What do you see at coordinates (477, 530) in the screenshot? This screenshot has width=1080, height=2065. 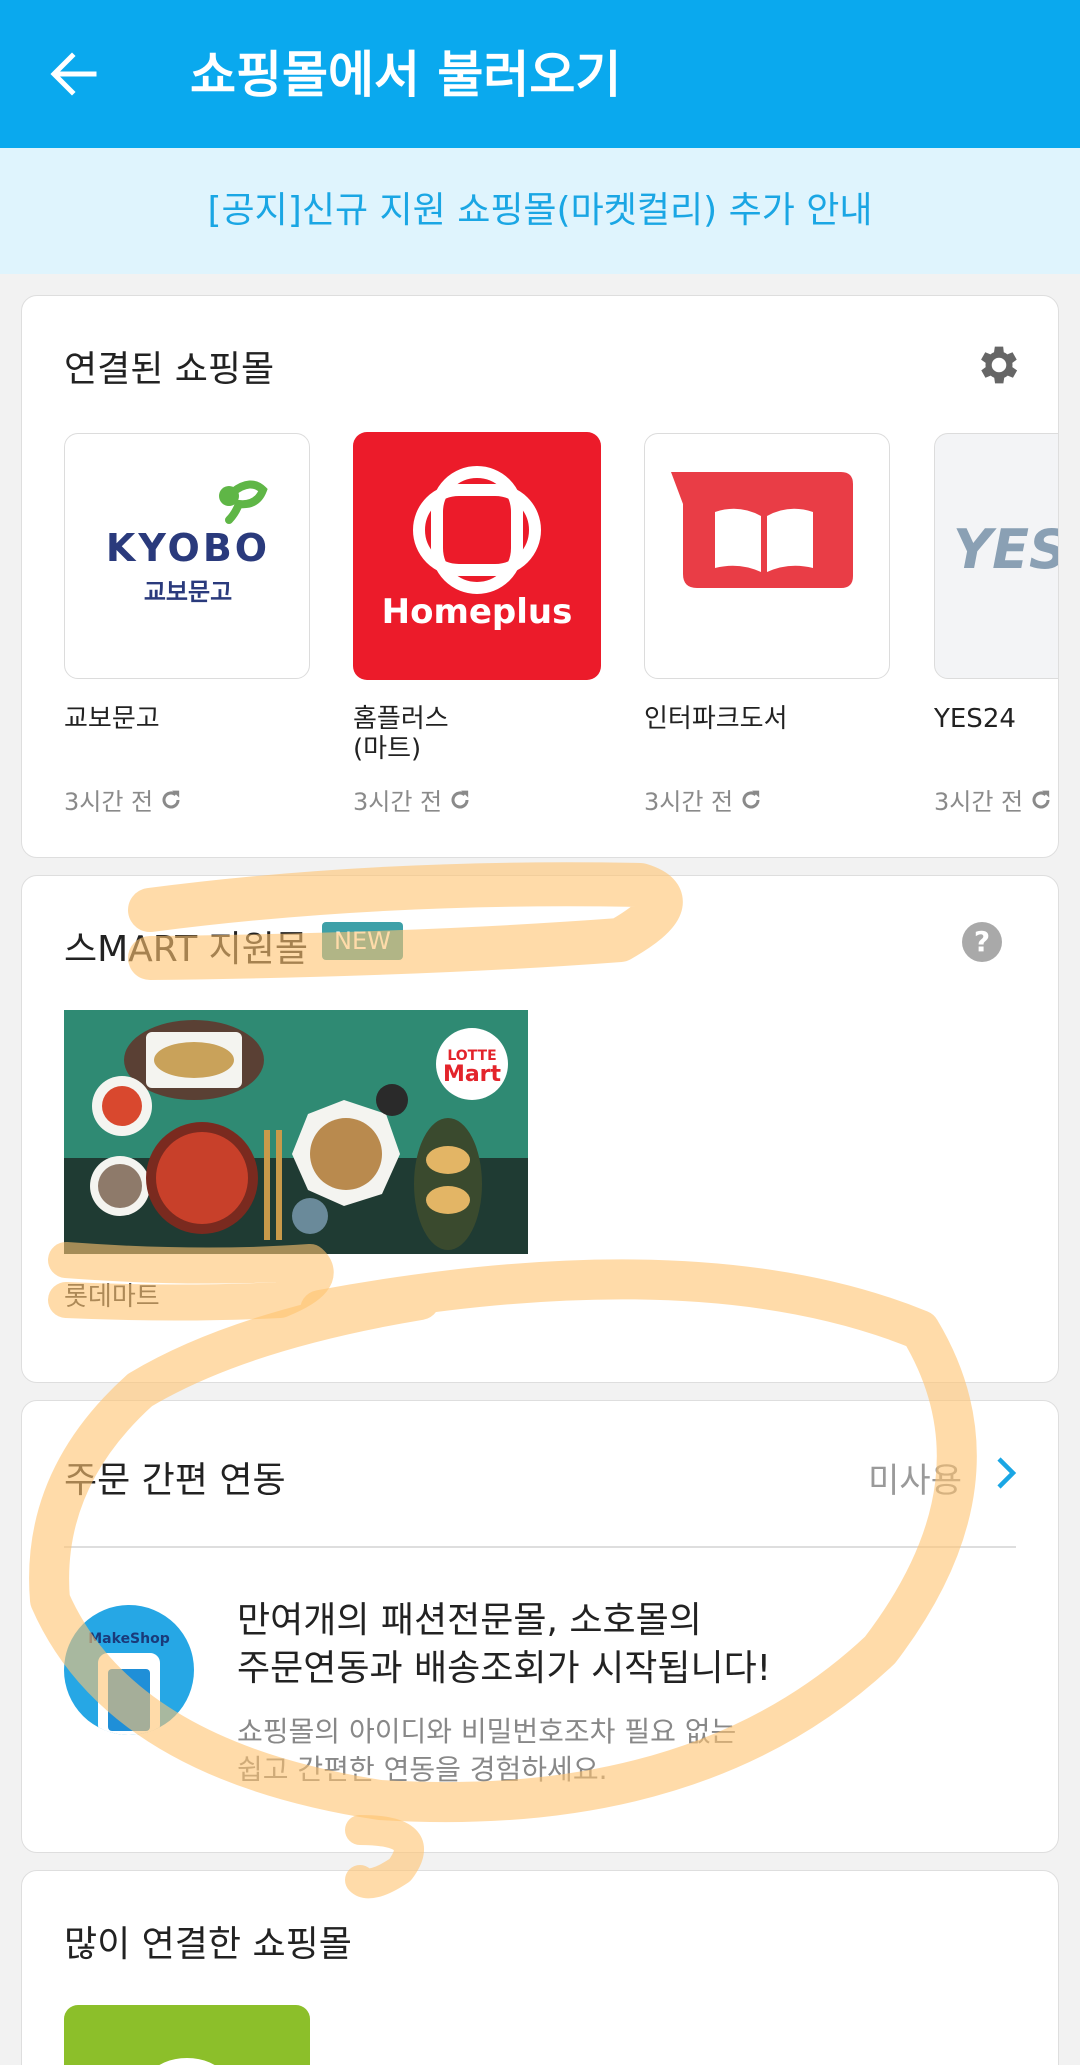 I see `homeplus-logo` at bounding box center [477, 530].